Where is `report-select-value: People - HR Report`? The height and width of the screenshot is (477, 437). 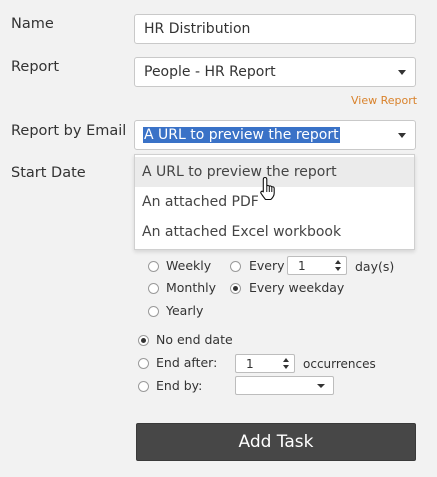
report-select-value: People - HR Report is located at coordinates (210, 72).